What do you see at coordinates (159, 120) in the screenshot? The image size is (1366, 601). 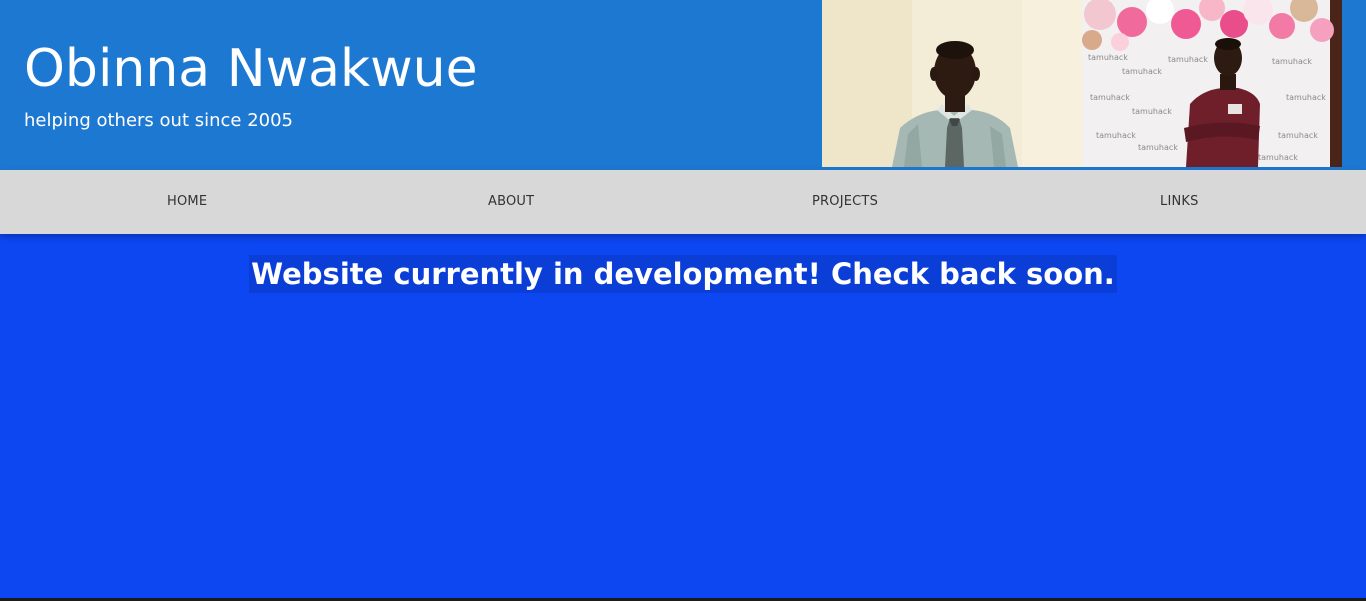 I see `site-tagline: helping others out since 2005` at bounding box center [159, 120].